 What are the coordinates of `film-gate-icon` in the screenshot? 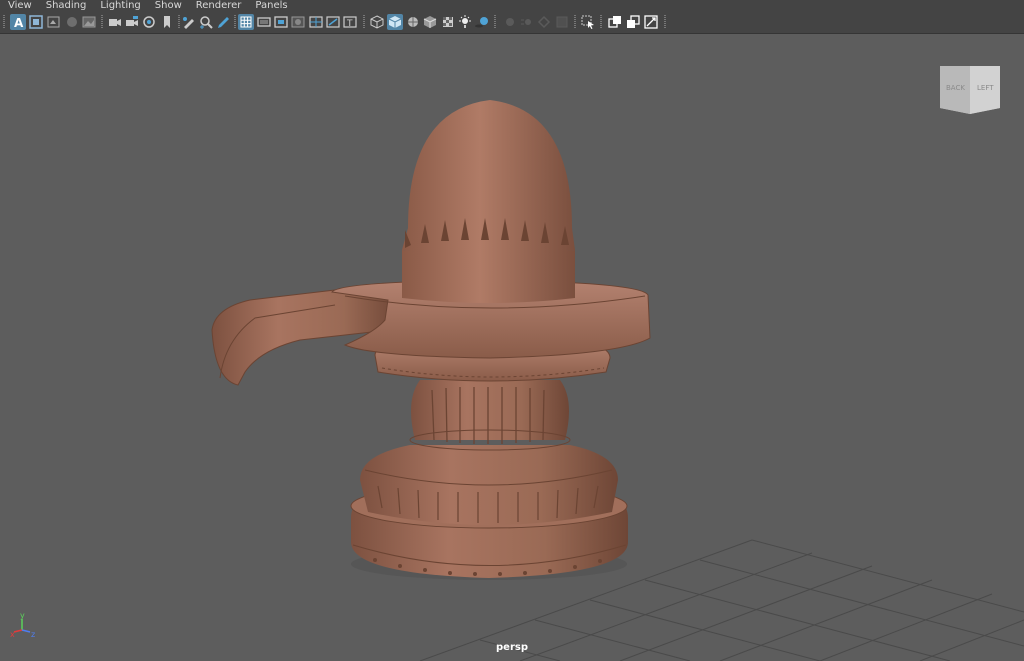 It's located at (264, 22).